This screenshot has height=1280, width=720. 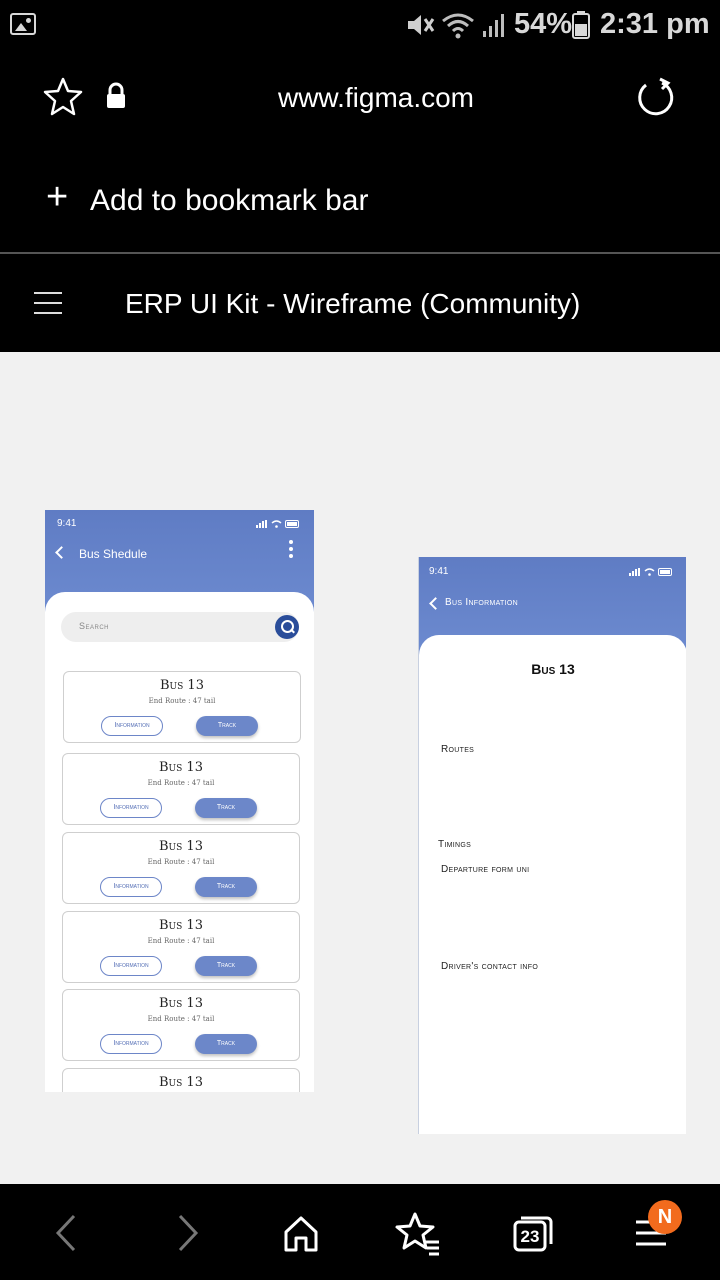 I want to click on bookmarks-icon, so click(x=418, y=1233).